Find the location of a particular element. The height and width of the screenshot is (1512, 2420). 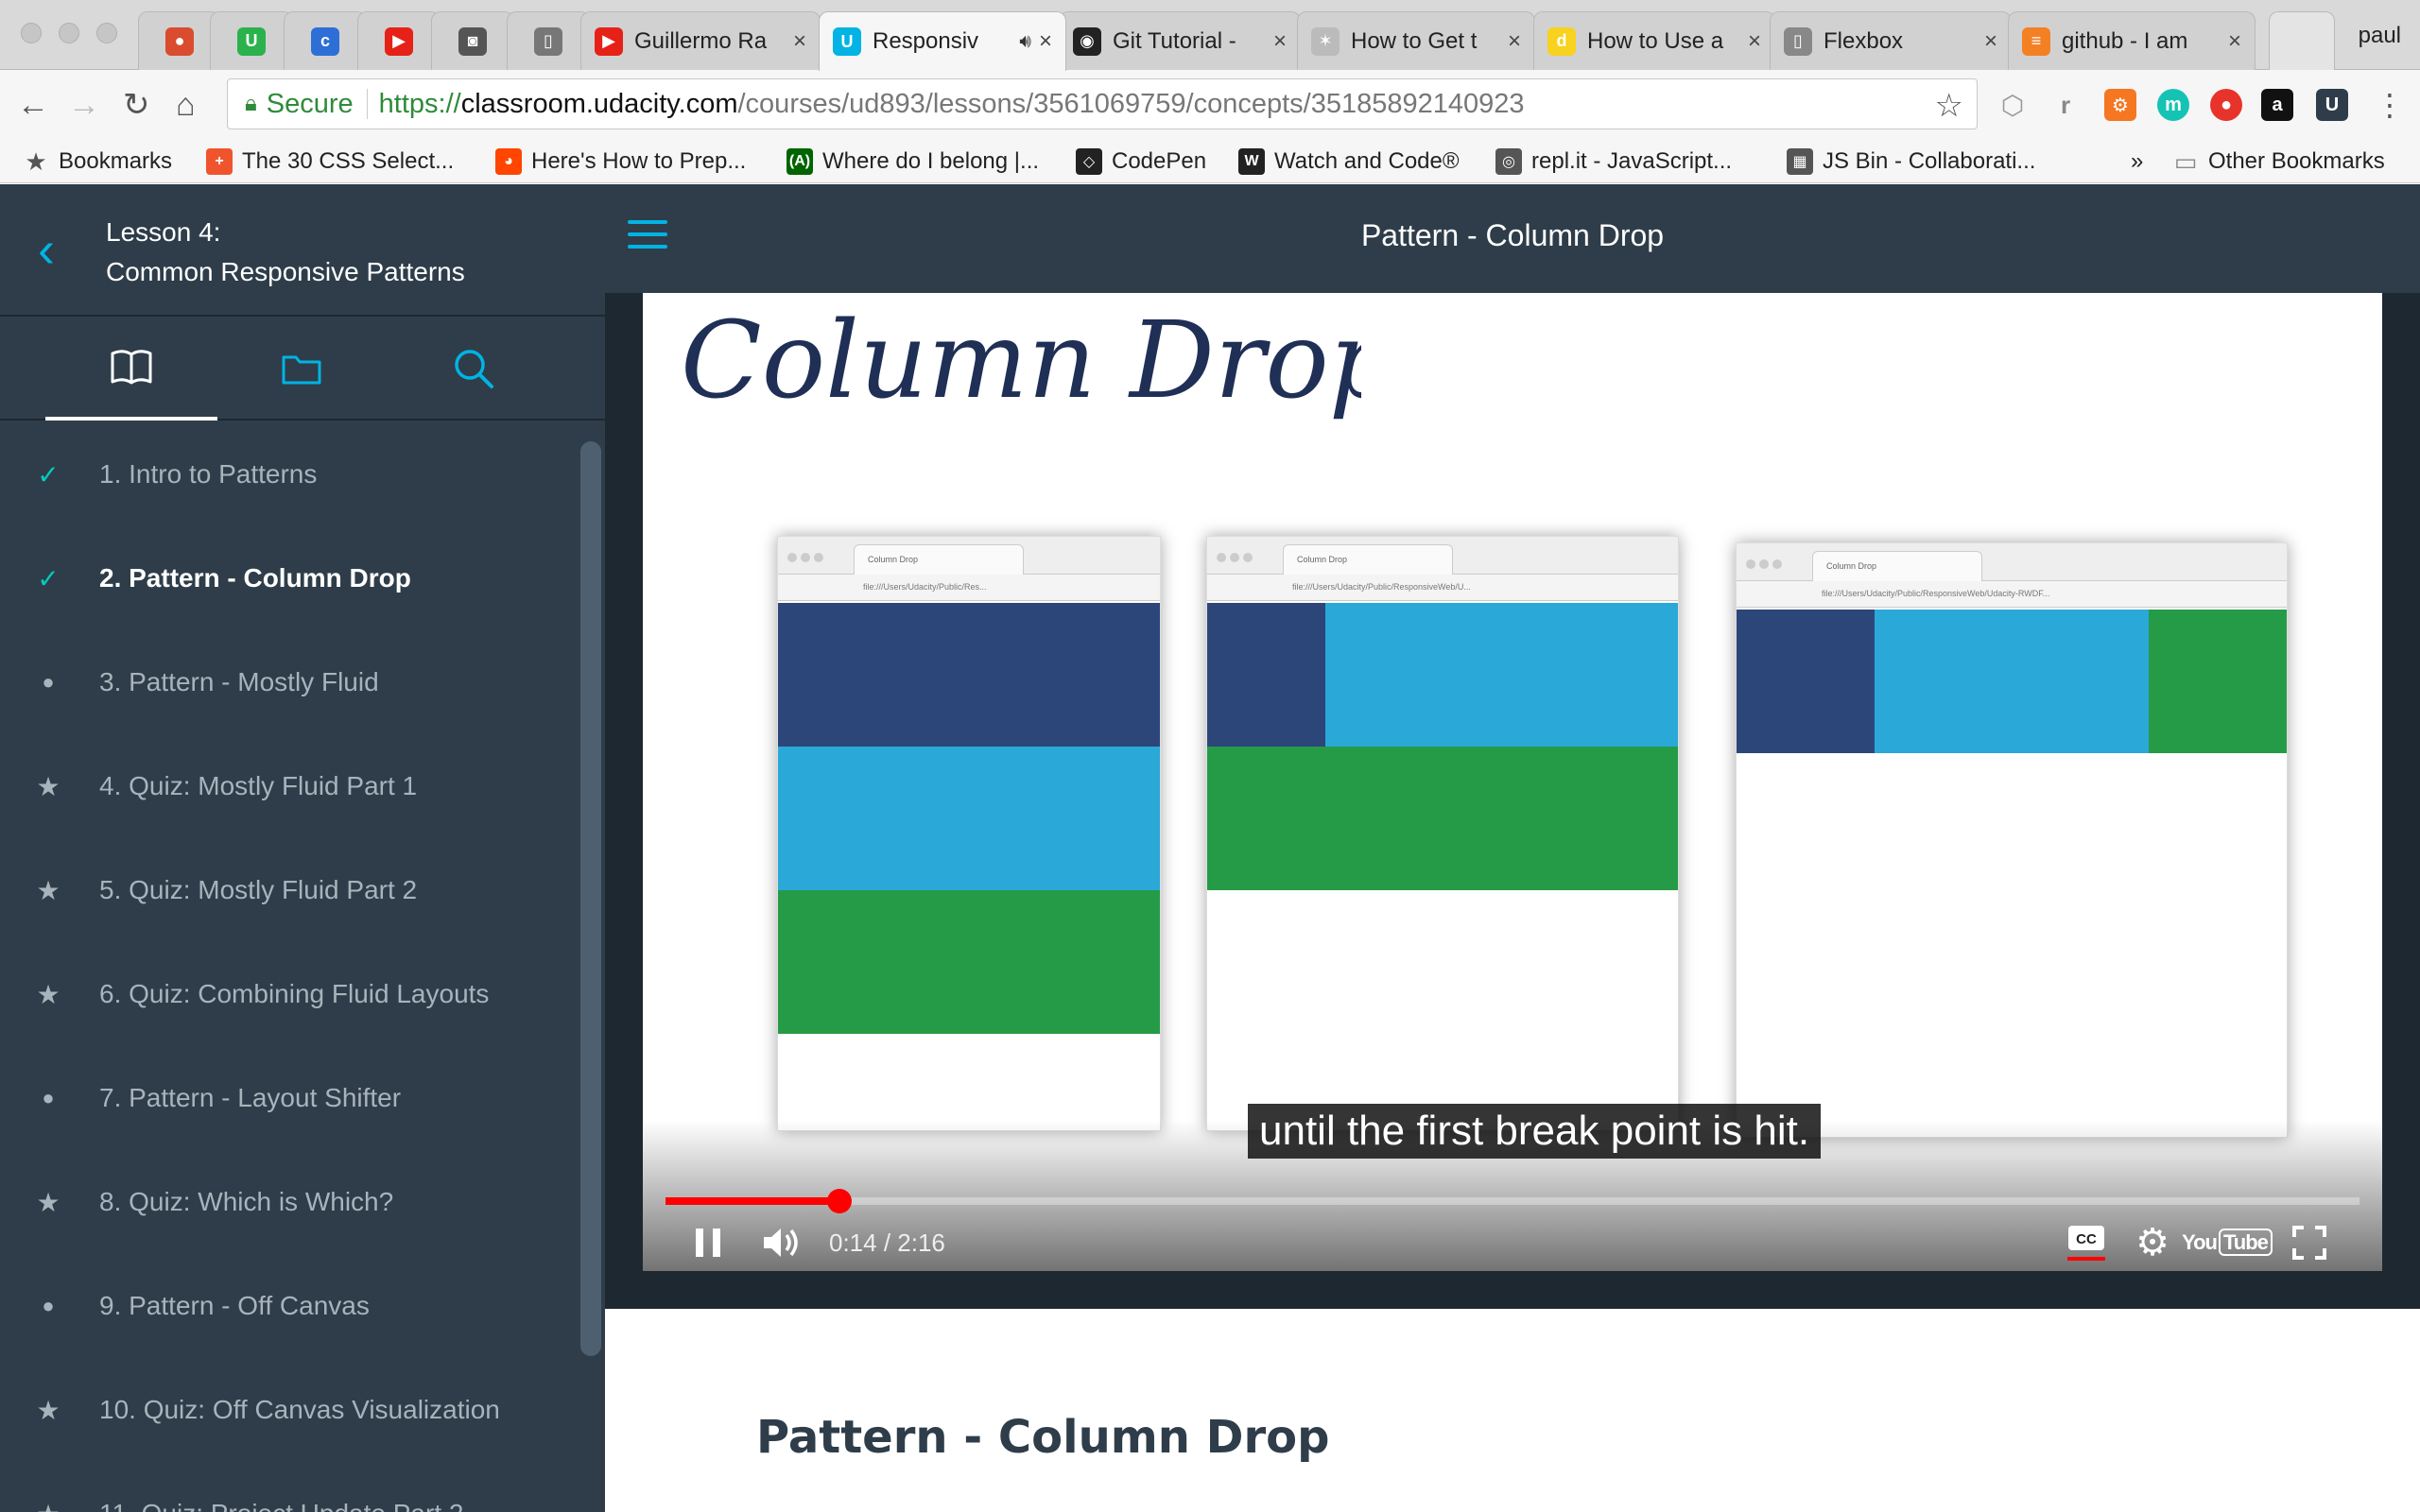

pause-button is located at coordinates (708, 1242).